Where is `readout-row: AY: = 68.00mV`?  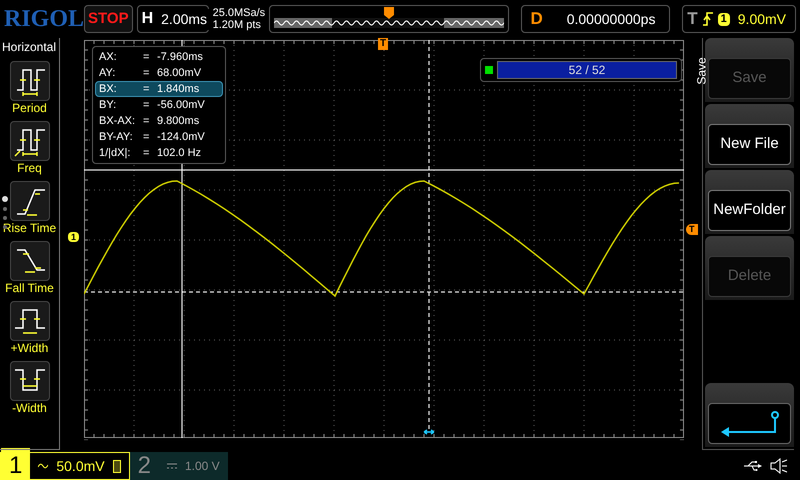 readout-row: AY: = 68.00mV is located at coordinates (159, 73).